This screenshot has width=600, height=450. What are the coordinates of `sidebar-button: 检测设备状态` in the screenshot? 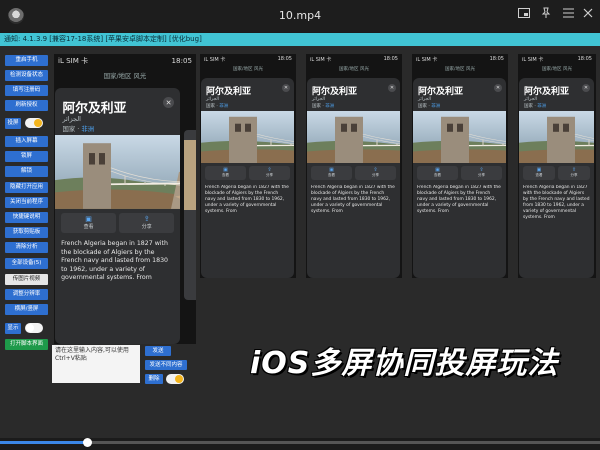 It's located at (26, 75).